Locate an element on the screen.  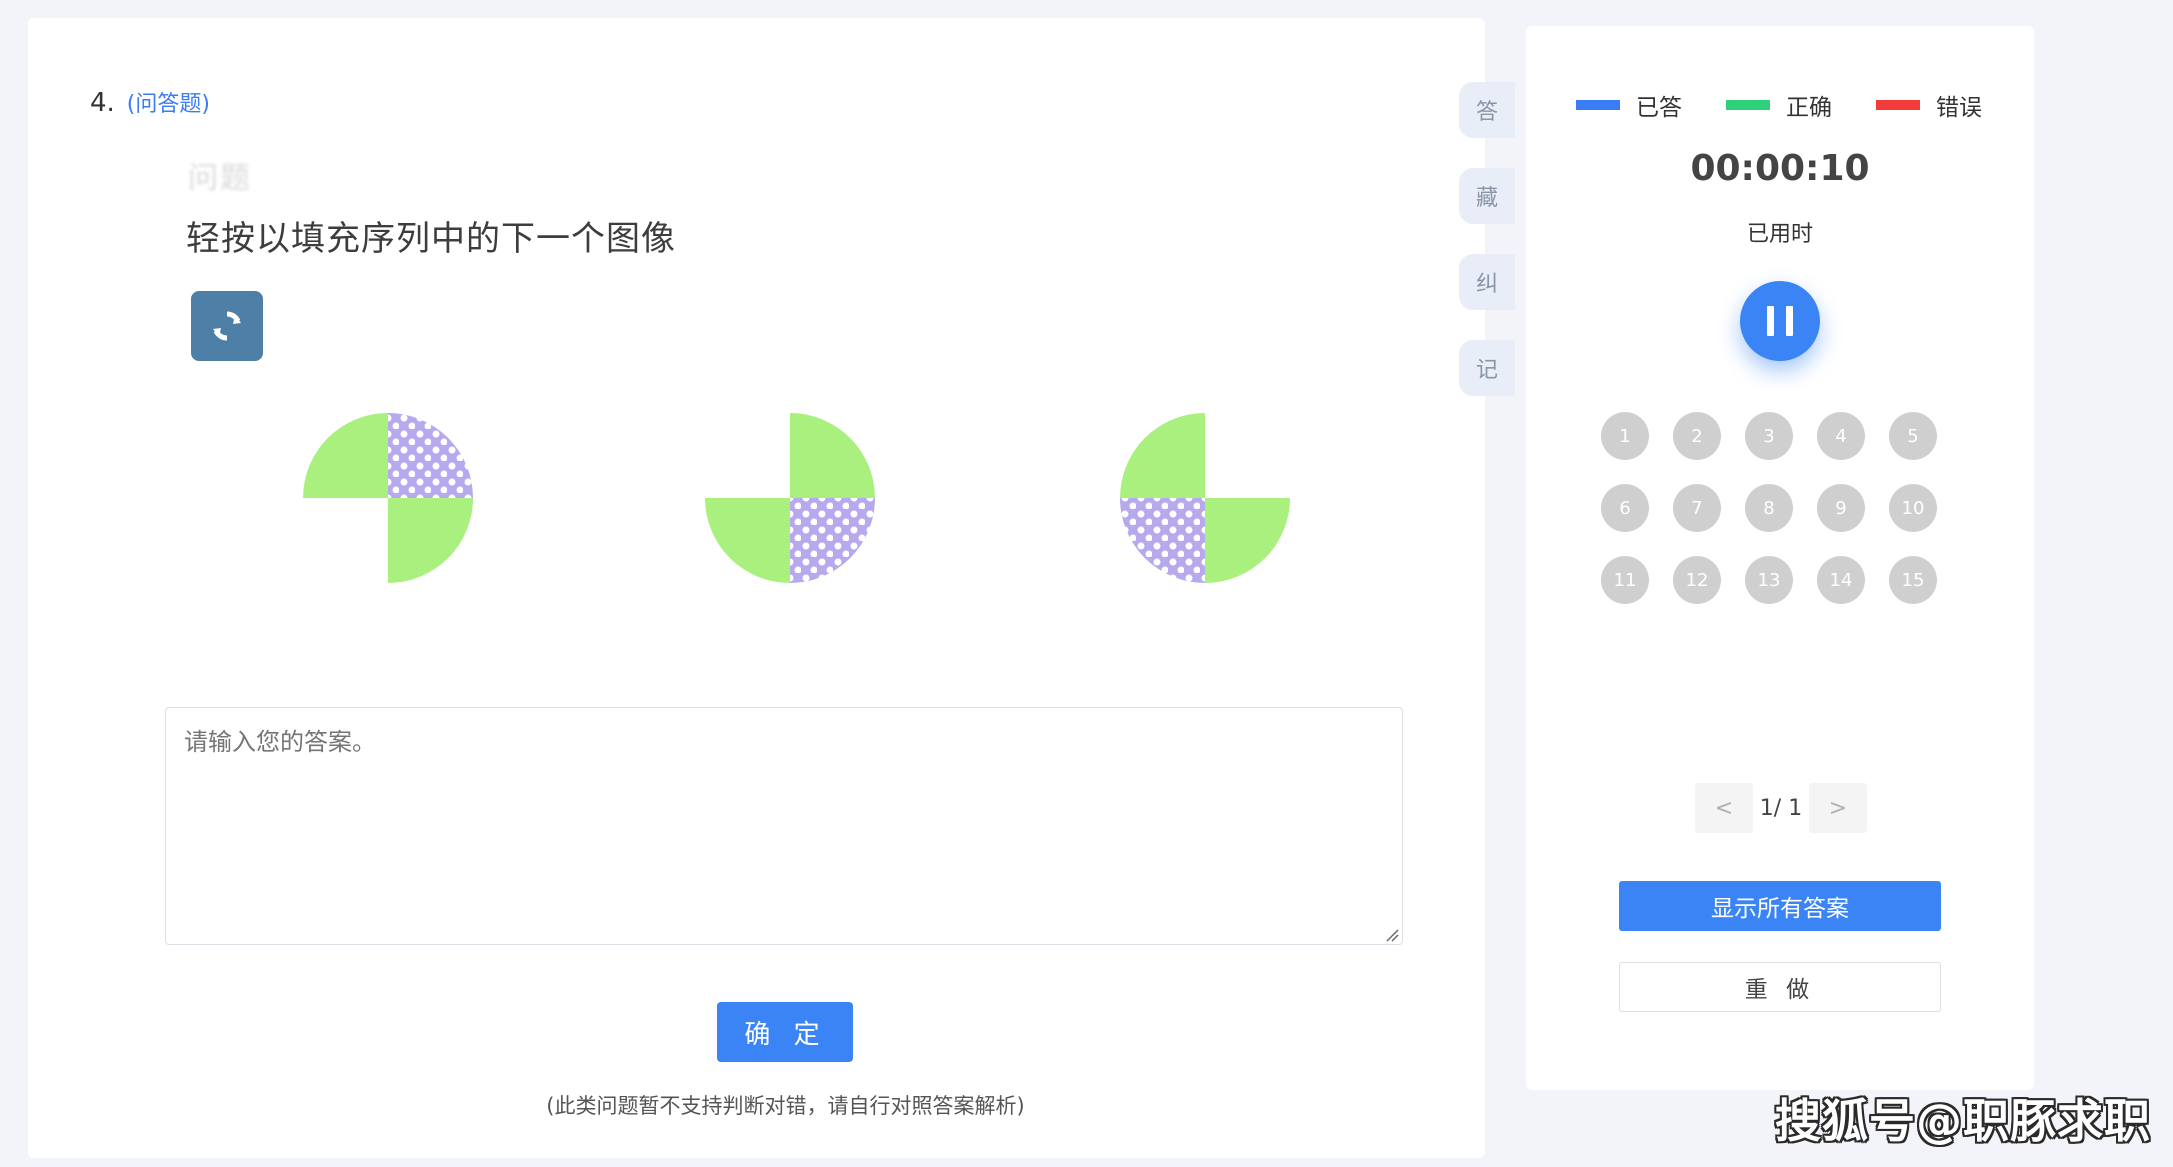
question-nav-15: 15 is located at coordinates (1913, 580).